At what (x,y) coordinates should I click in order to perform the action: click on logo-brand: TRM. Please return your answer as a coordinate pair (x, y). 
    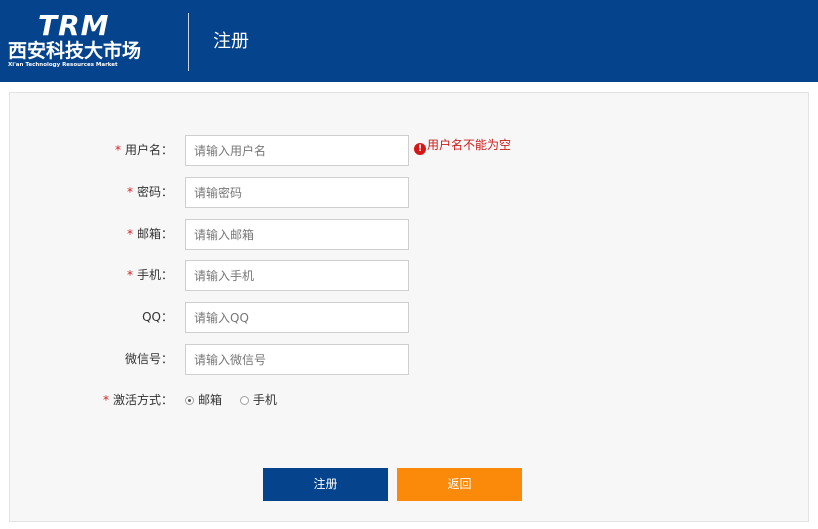
    Looking at the image, I should click on (74, 25).